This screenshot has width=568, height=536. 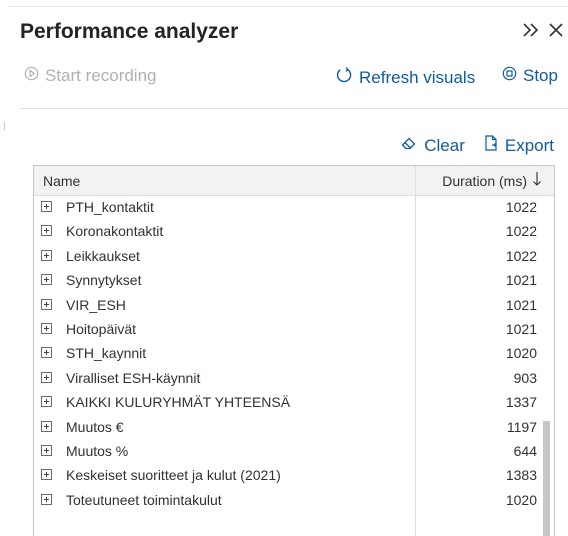 What do you see at coordinates (110, 207) in the screenshot?
I see `row-name: PTH_kontaktit` at bounding box center [110, 207].